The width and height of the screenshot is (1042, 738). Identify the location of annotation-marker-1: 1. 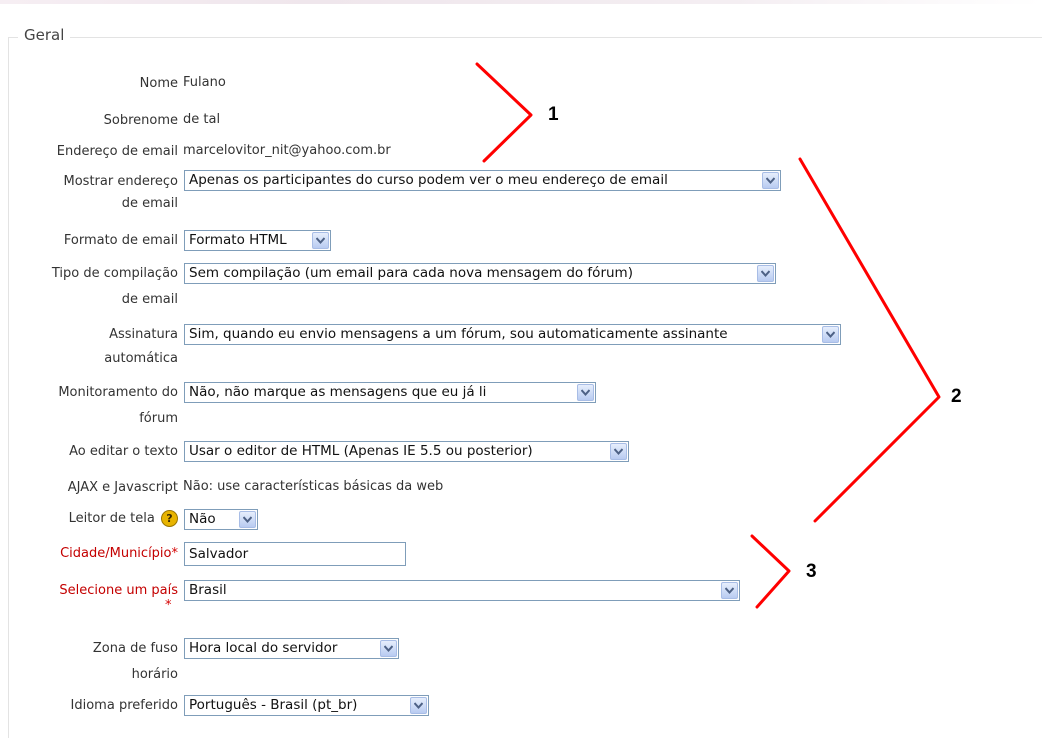
(553, 114).